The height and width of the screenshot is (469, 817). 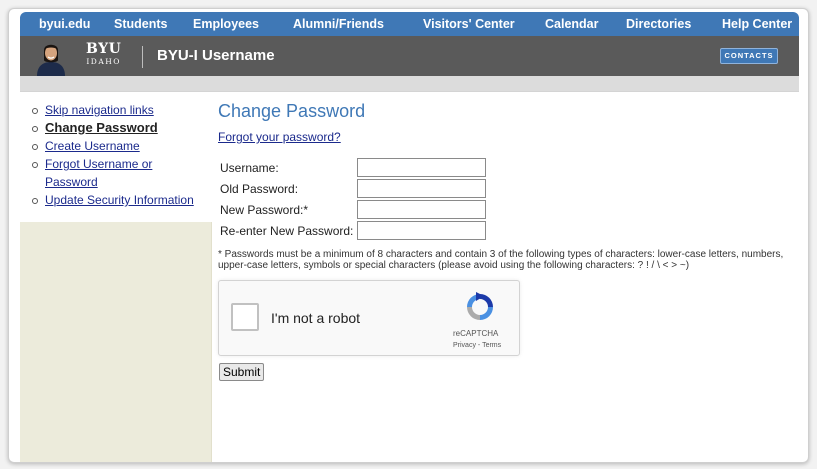 What do you see at coordinates (98, 173) in the screenshot?
I see `sidebar-link-forgot-username: Forgot Username or Password` at bounding box center [98, 173].